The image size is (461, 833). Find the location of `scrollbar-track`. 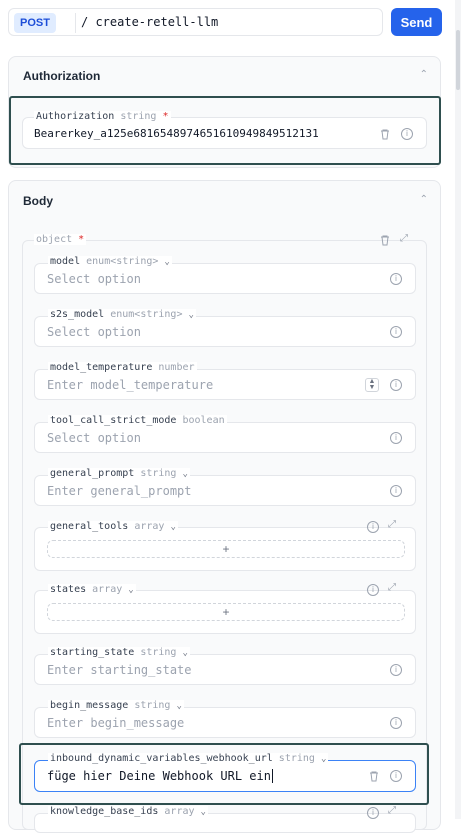

scrollbar-track is located at coordinates (458, 409).